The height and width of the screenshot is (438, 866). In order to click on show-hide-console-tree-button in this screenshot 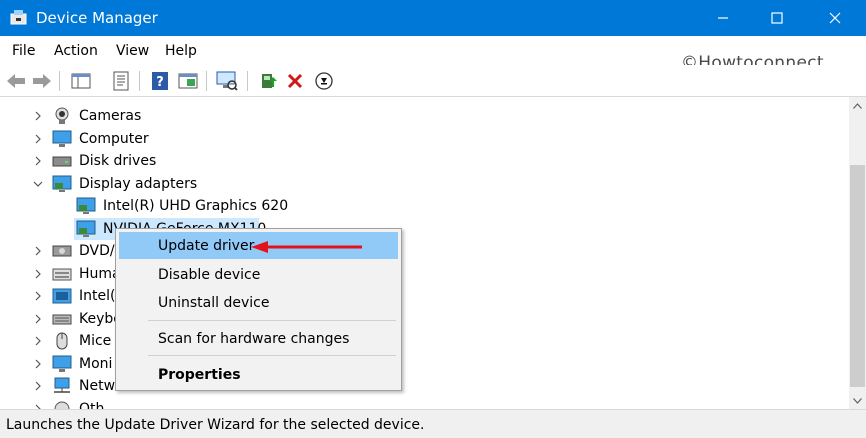, I will do `click(81, 81)`.